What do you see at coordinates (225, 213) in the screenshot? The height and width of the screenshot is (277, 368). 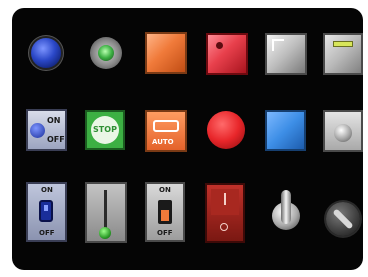 I see `red-rocker-switch` at bounding box center [225, 213].